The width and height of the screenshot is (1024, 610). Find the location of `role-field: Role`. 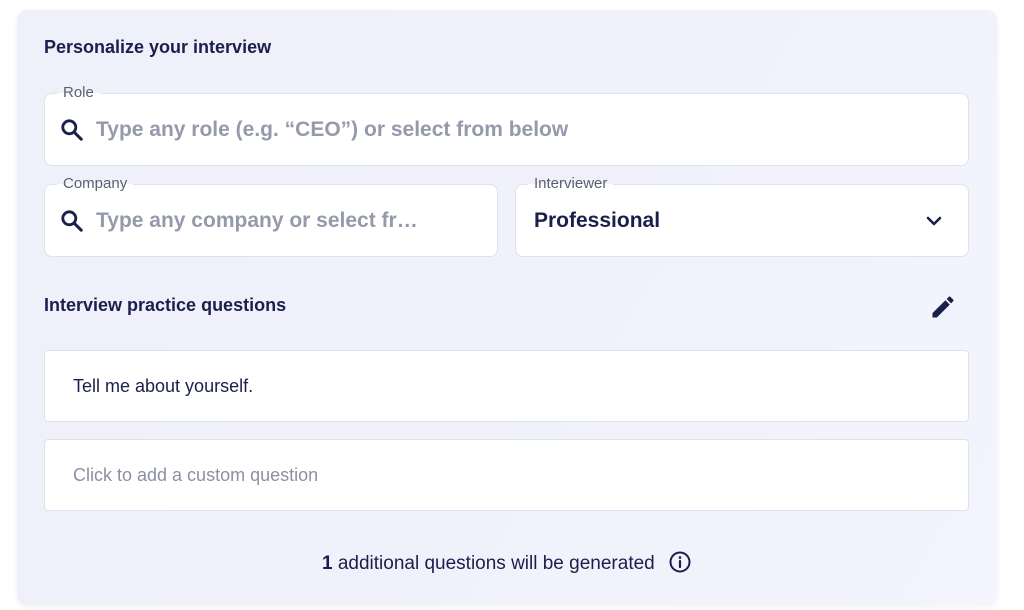

role-field: Role is located at coordinates (506, 125).